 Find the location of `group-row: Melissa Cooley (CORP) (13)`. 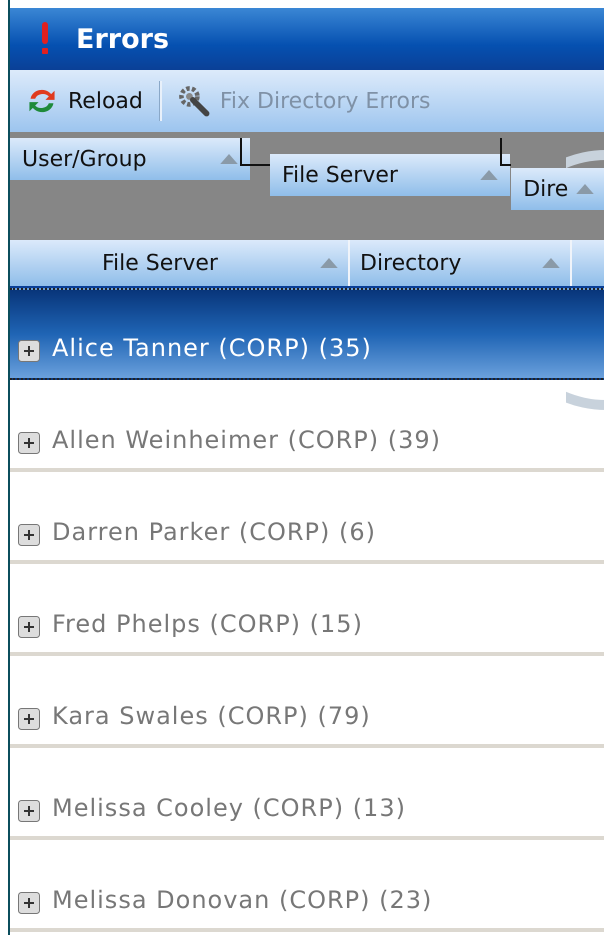

group-row: Melissa Cooley (CORP) (13) is located at coordinates (307, 794).